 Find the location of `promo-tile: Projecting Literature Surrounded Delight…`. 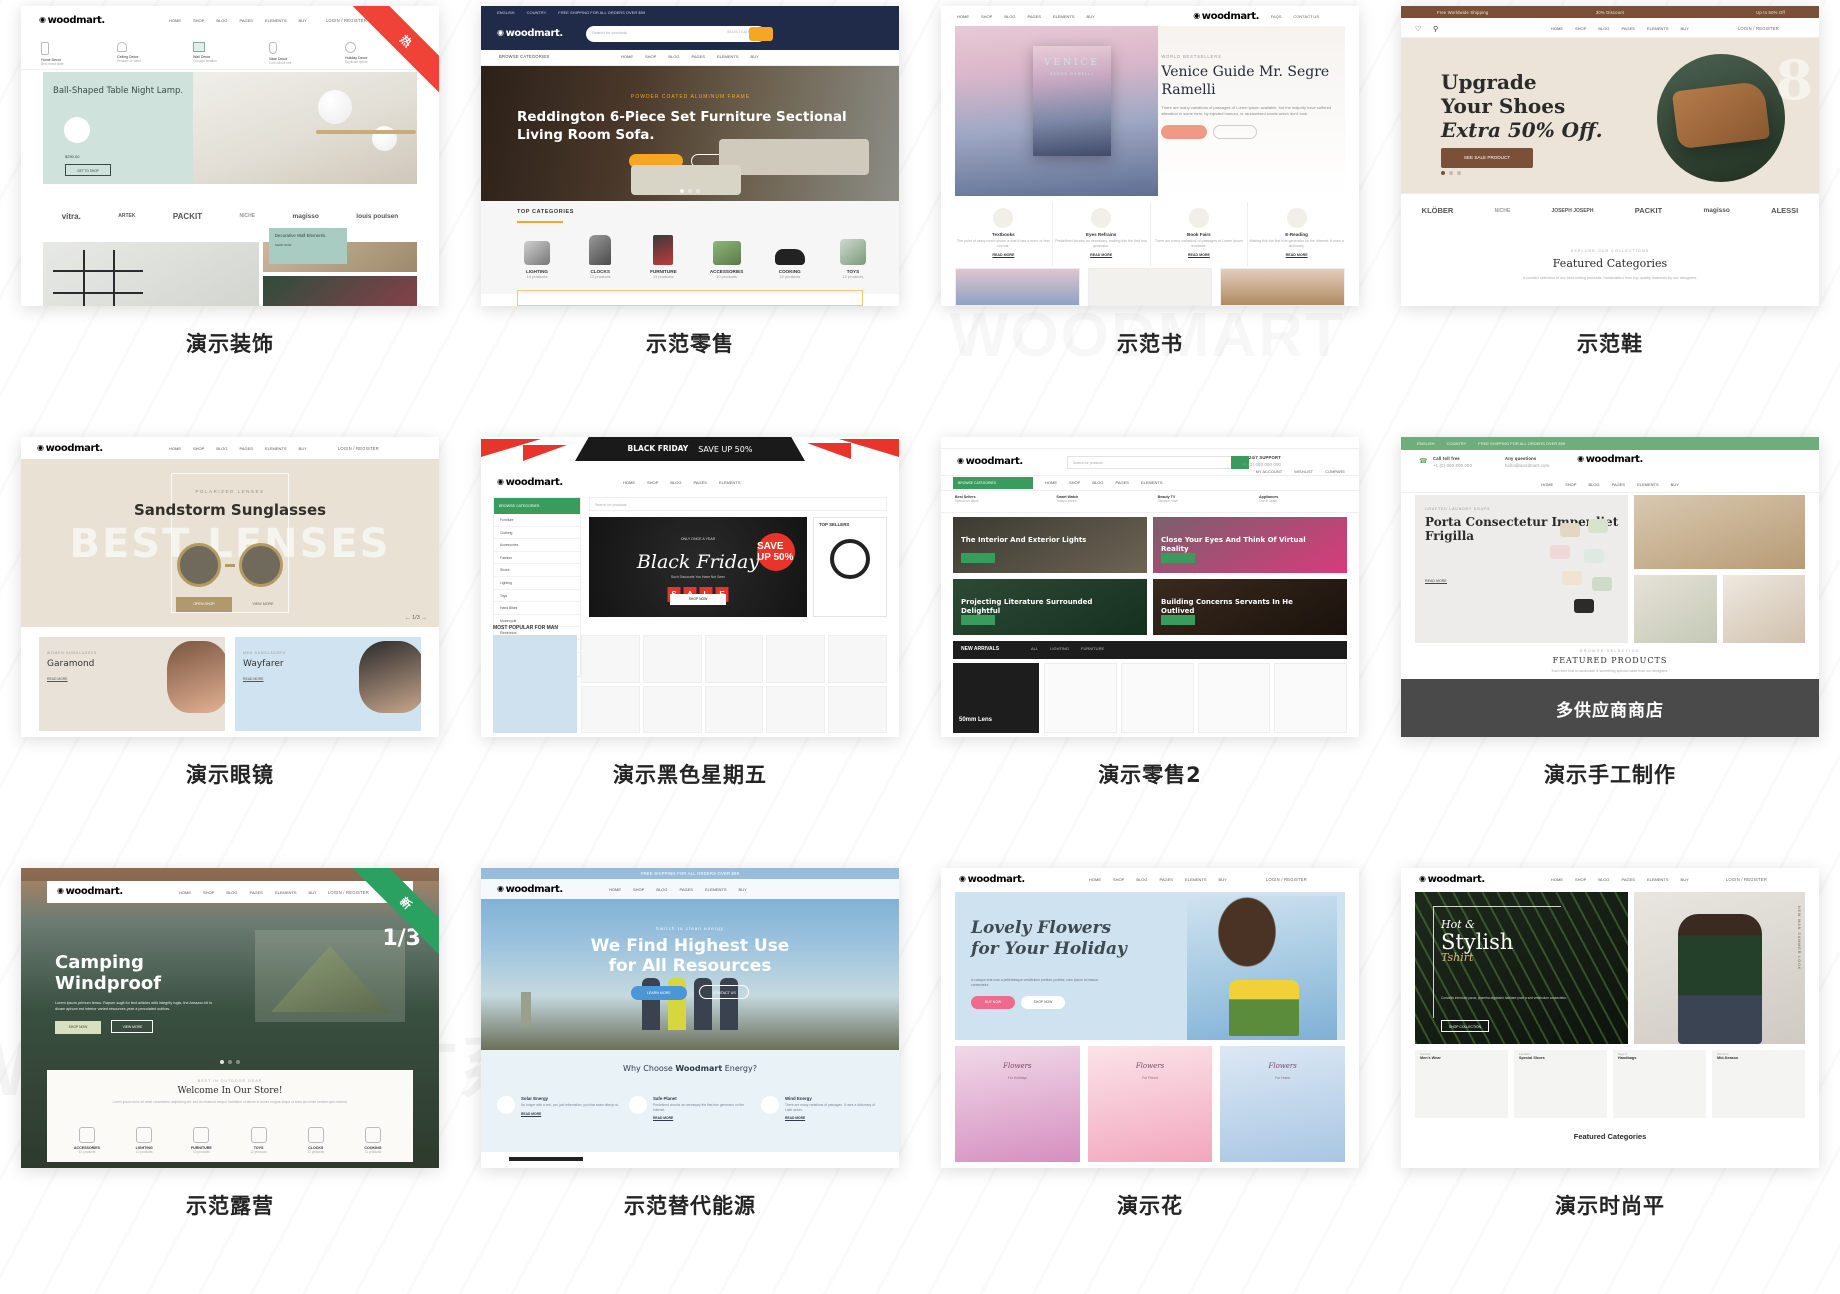

promo-tile: Projecting Literature Surrounded Delight… is located at coordinates (1050, 607).